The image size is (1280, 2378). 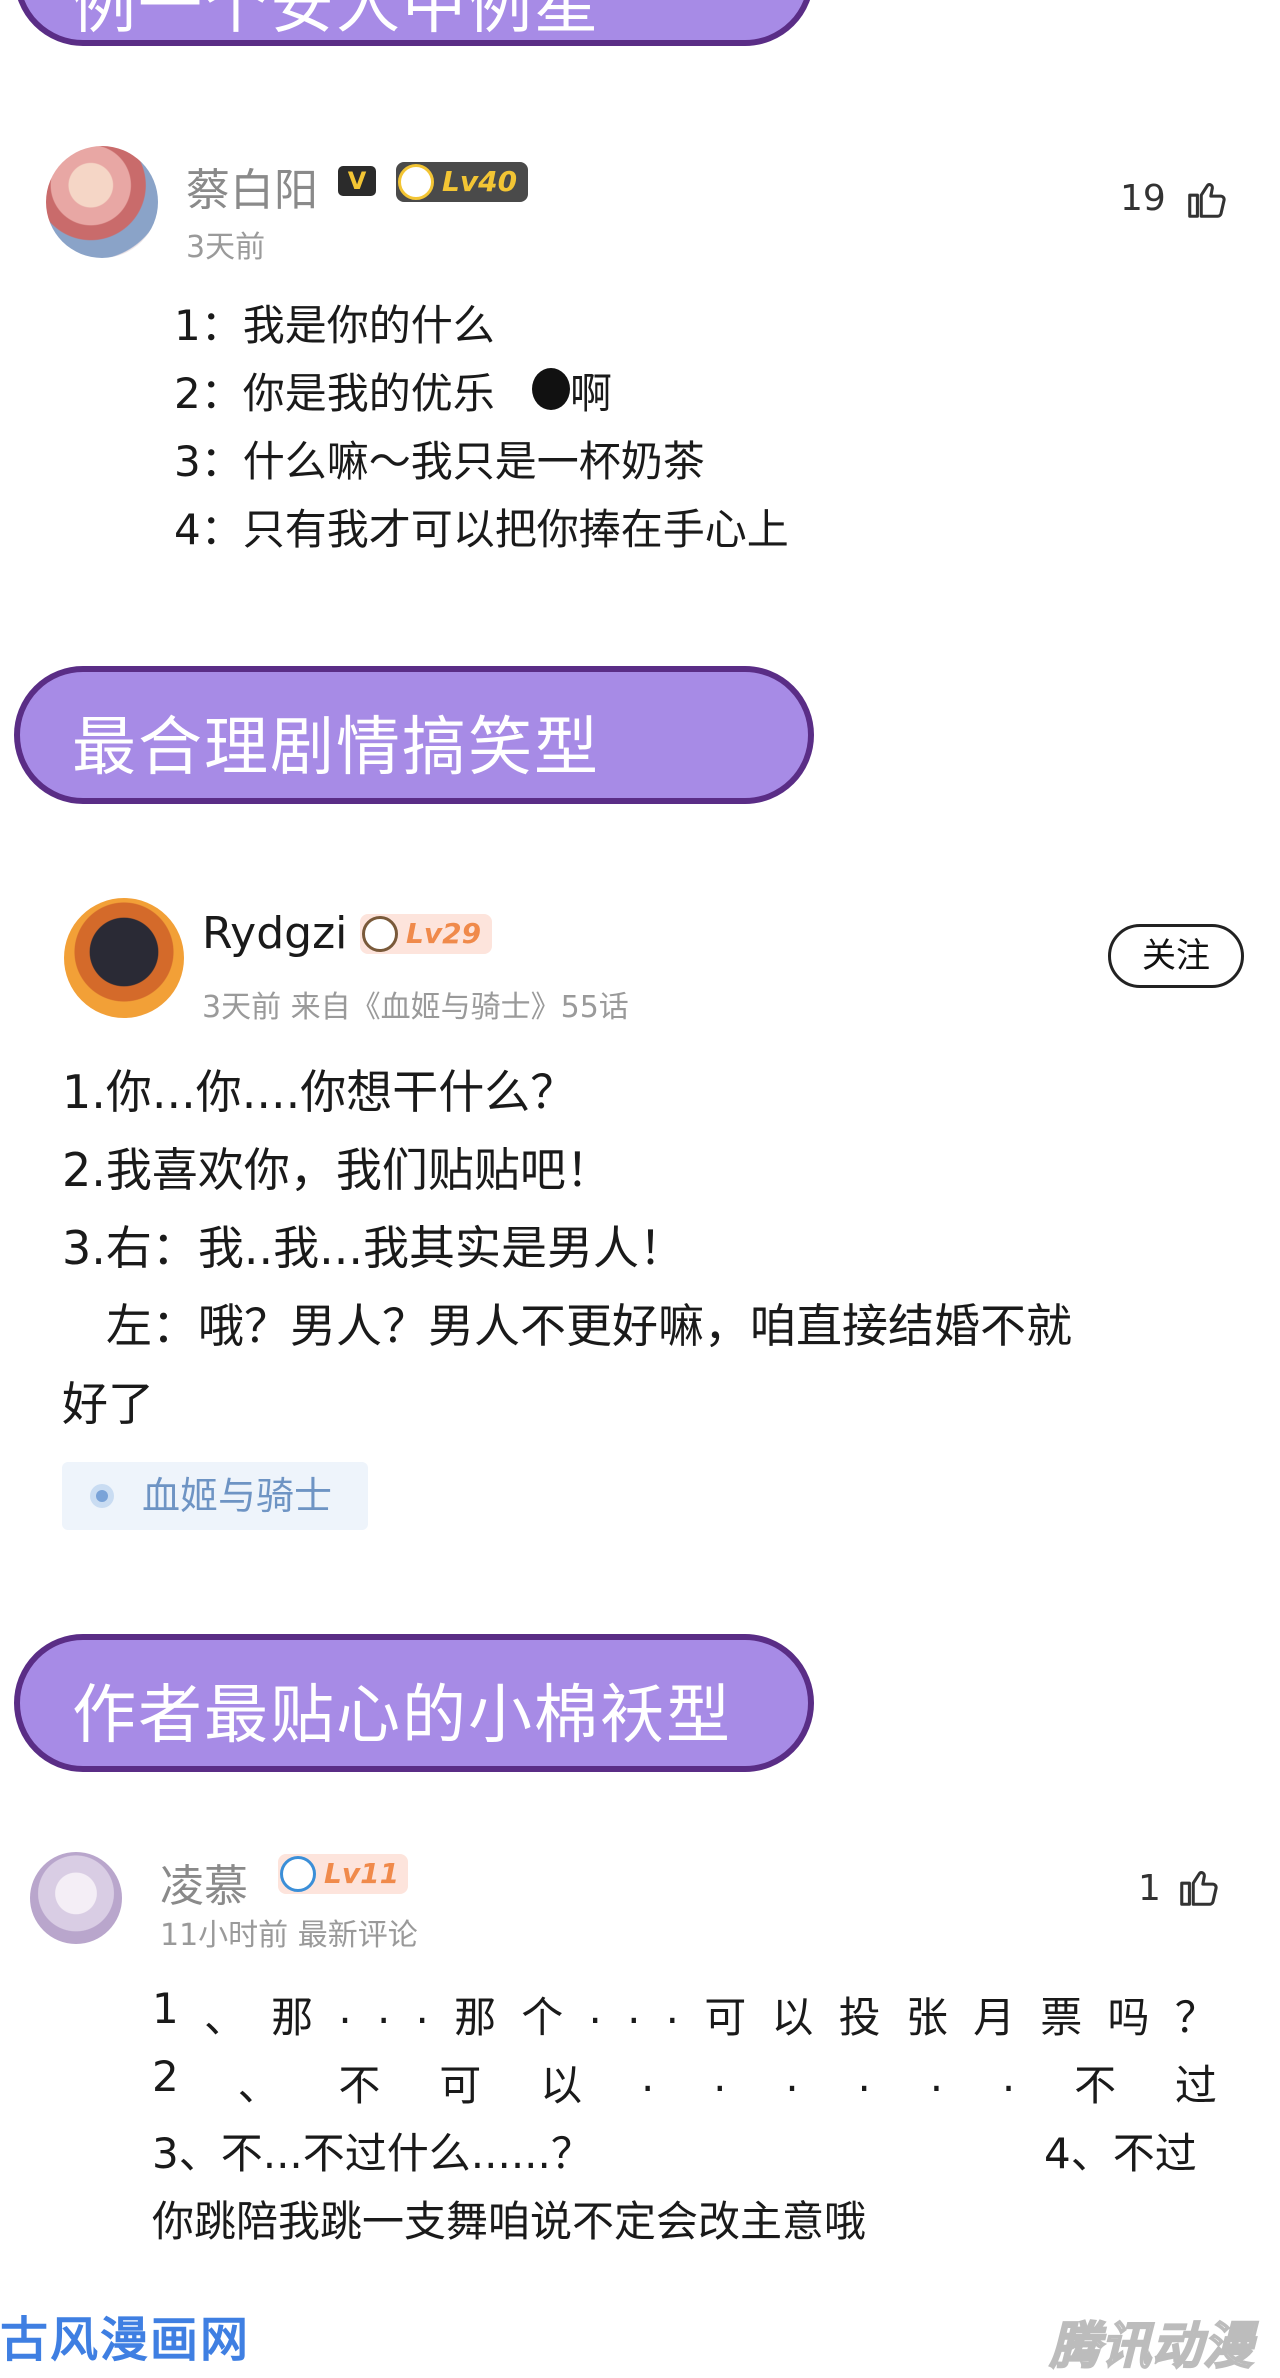 What do you see at coordinates (336, 748) in the screenshot?
I see `banner-title: 最合理剧情搞笑型` at bounding box center [336, 748].